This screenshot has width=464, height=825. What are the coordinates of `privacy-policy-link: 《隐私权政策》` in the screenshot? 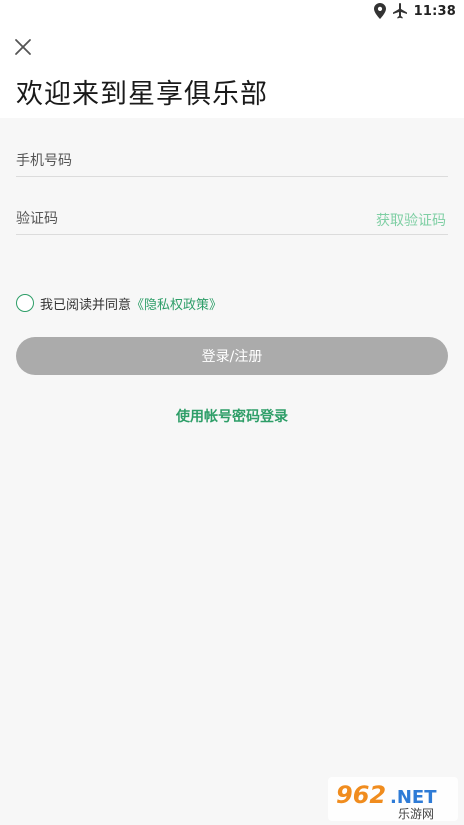 It's located at (176, 303).